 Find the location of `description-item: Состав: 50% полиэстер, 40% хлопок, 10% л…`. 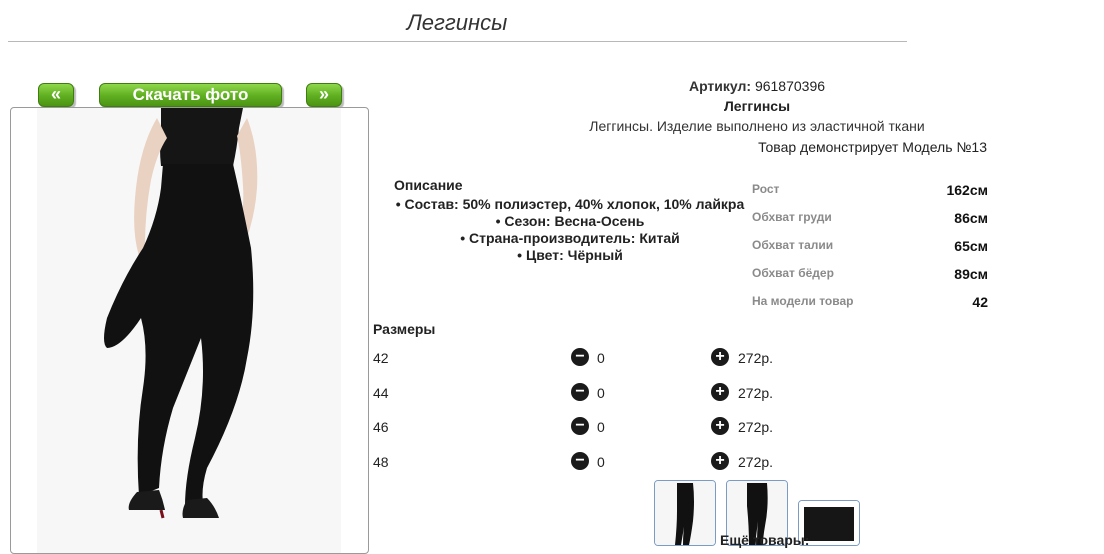

description-item: Состав: 50% полиэстер, 40% хлопок, 10% л… is located at coordinates (570, 204).